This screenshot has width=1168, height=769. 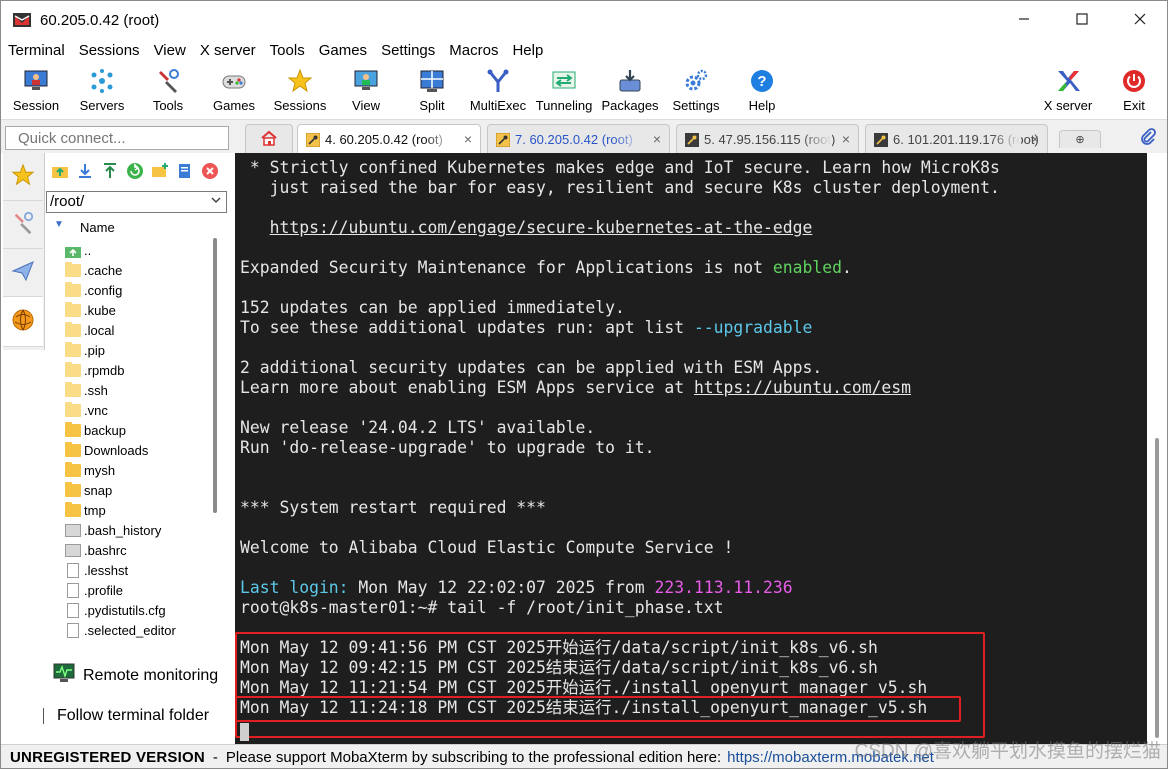 I want to click on sidebar-tab-tools, so click(x=23, y=225).